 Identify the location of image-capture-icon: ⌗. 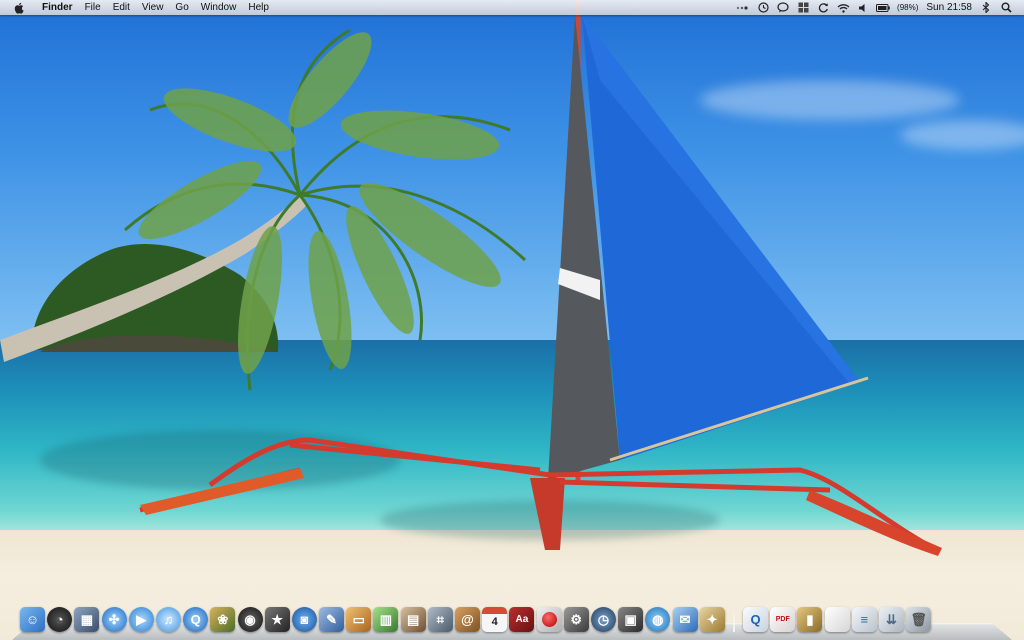
(440, 619).